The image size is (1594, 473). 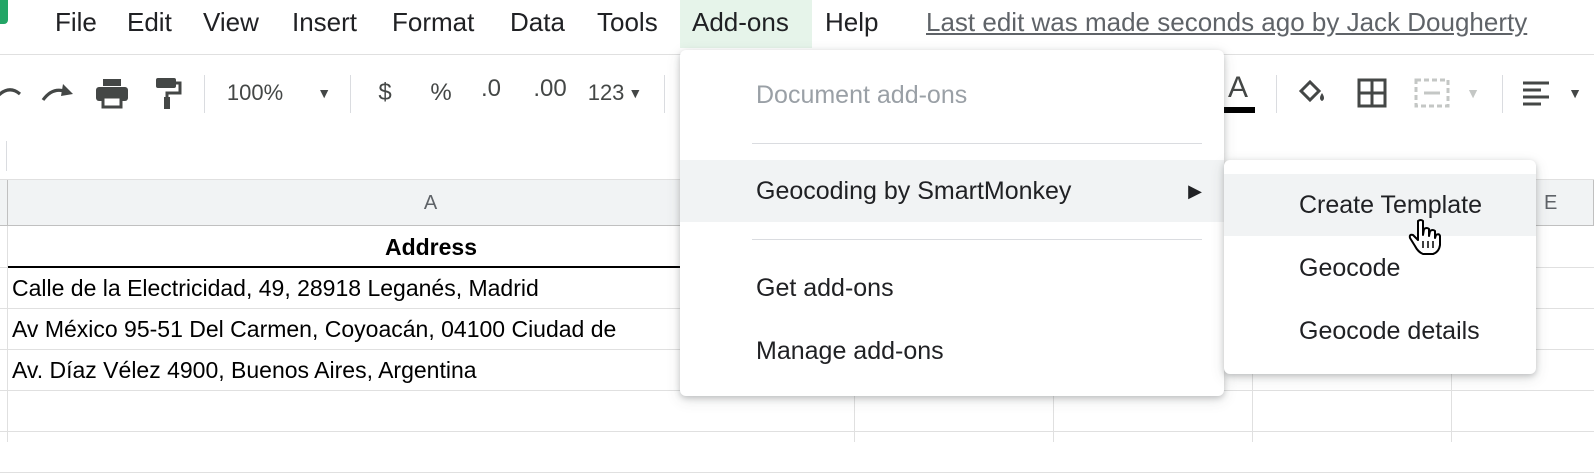 What do you see at coordinates (851, 24) in the screenshot?
I see `menu-help: Help` at bounding box center [851, 24].